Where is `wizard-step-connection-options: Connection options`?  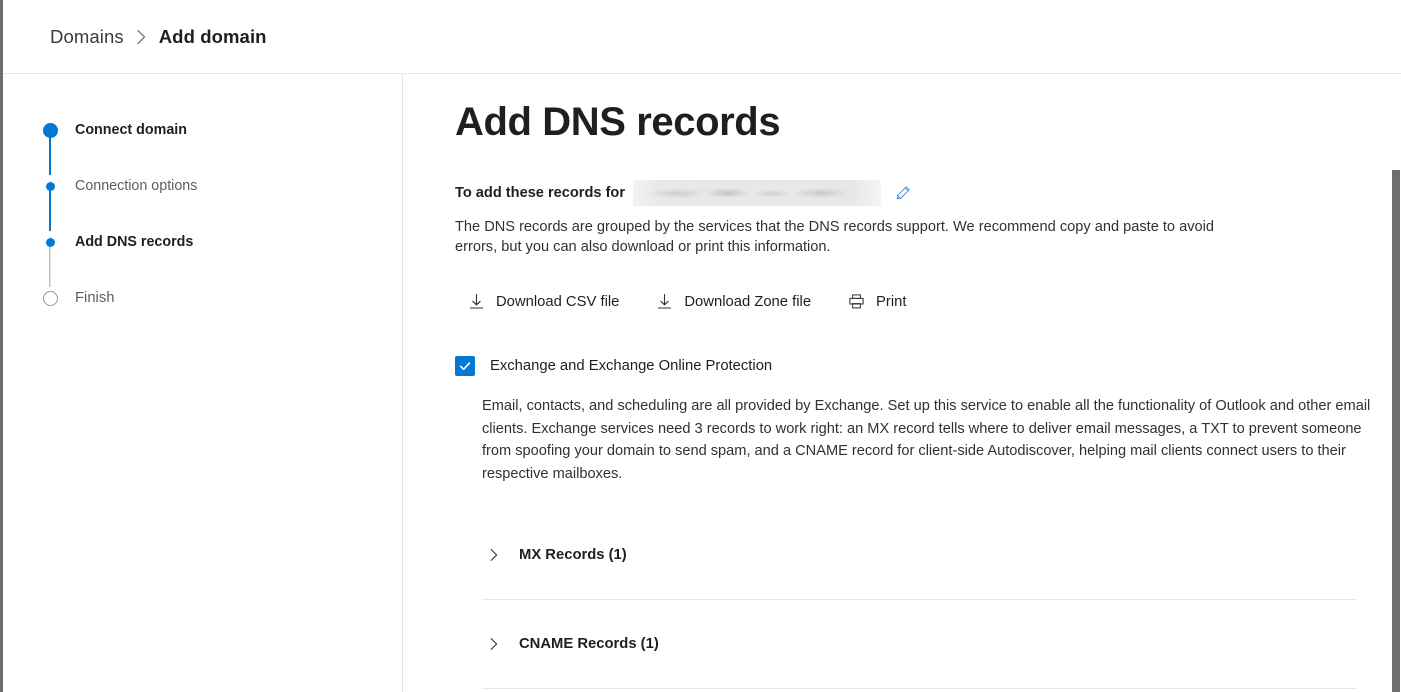
wizard-step-connection-options: Connection options is located at coordinates (223, 203).